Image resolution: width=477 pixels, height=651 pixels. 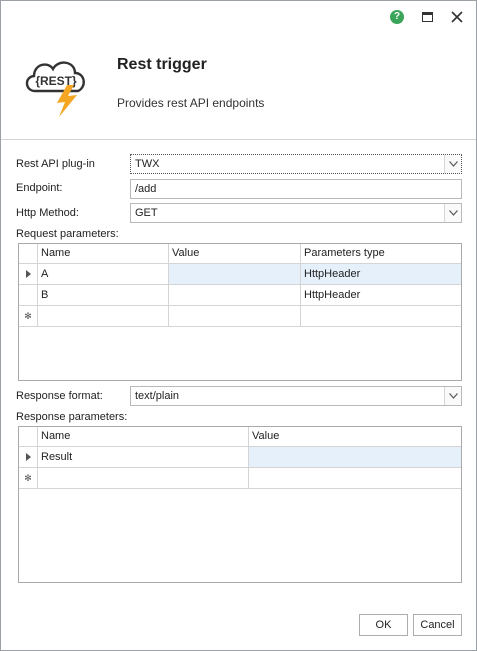 I want to click on plugin-value: TWX, so click(x=147, y=164).